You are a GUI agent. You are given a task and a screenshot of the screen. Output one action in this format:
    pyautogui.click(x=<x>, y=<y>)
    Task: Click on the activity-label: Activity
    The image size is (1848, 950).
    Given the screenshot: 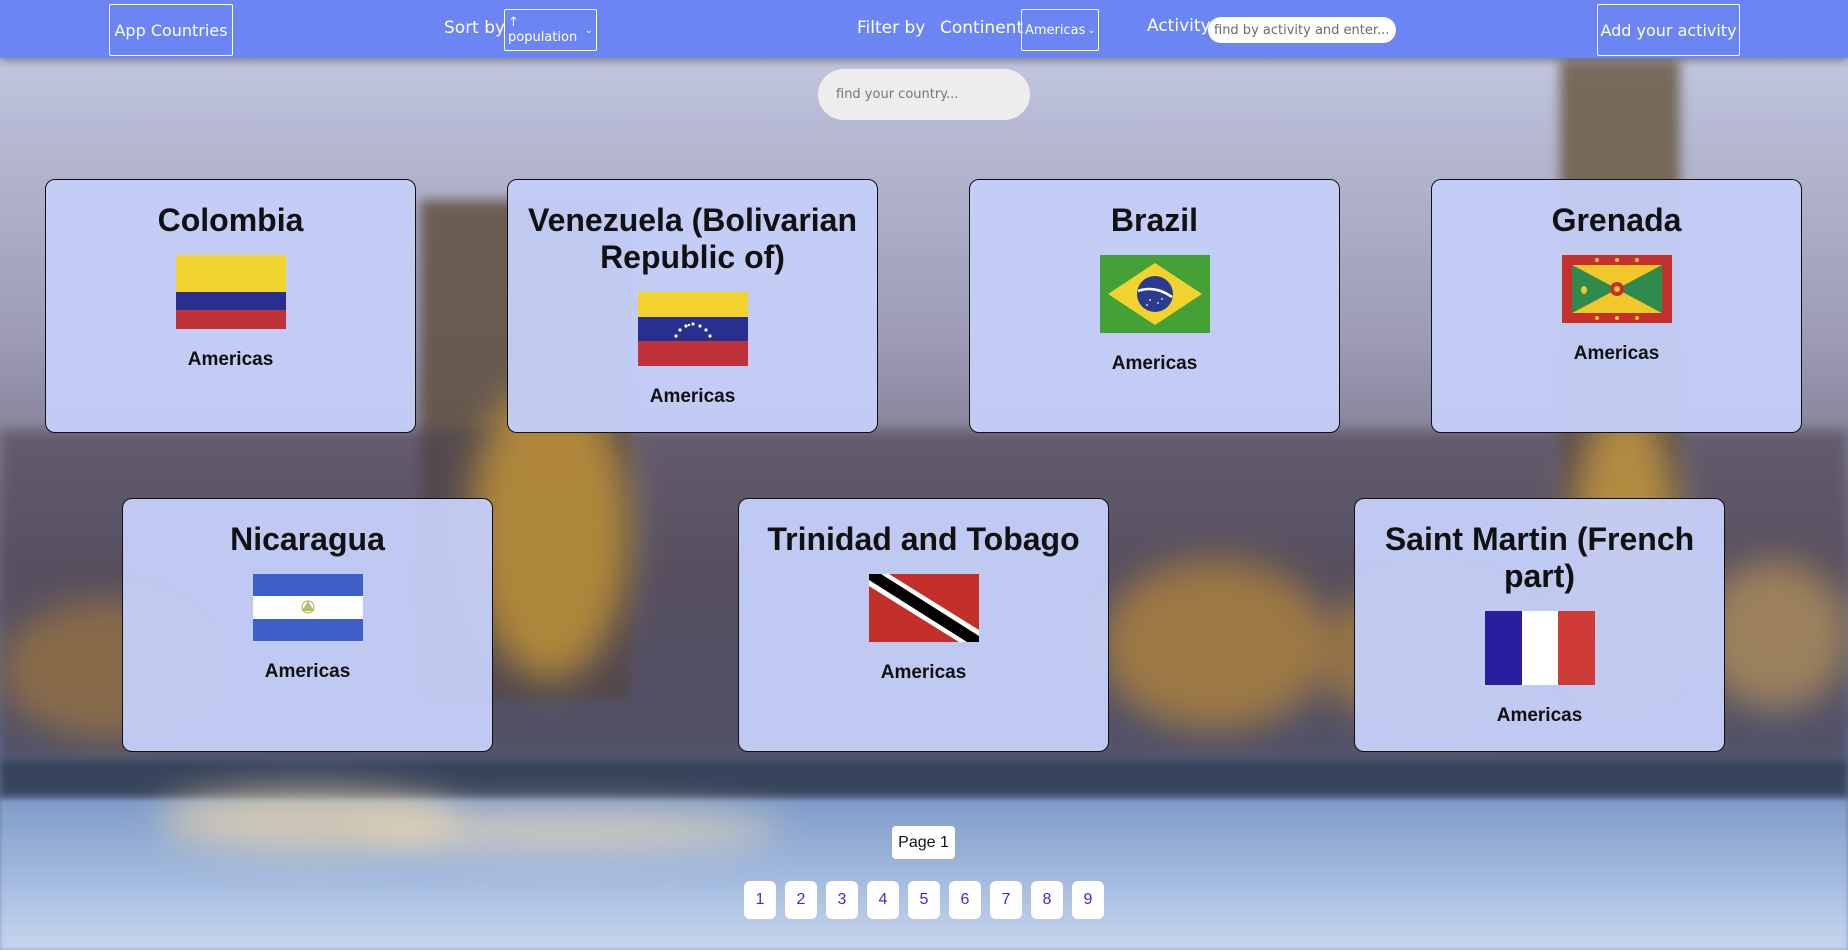 What is the action you would take?
    pyautogui.click(x=1179, y=26)
    